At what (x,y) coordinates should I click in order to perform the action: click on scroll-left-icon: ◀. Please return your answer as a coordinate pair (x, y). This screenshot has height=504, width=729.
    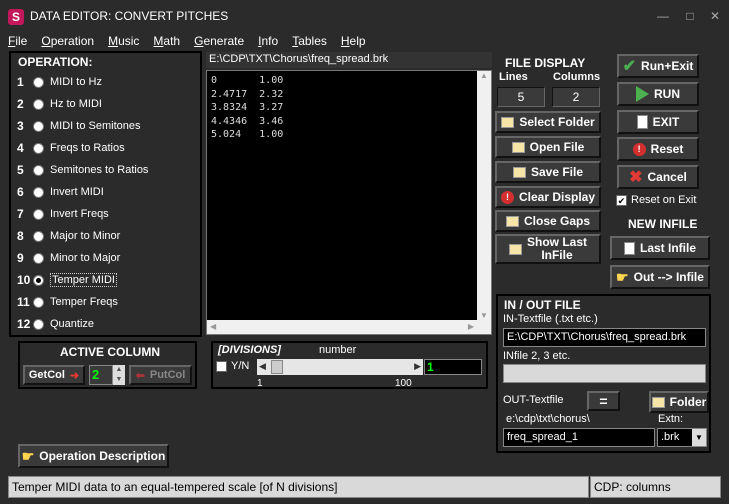
    Looking at the image, I should click on (213, 326).